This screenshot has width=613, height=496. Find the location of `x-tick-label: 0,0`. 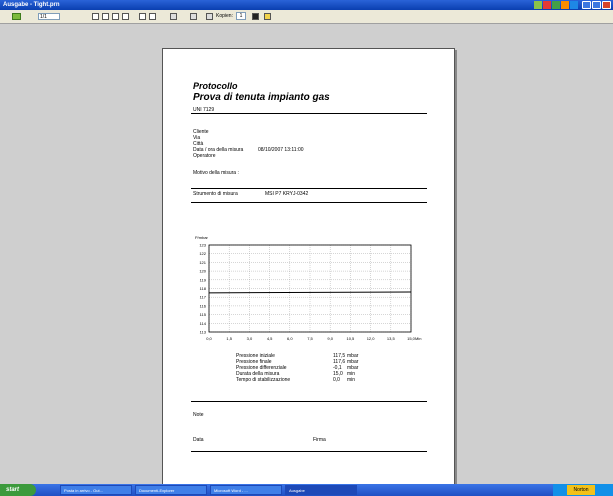

x-tick-label: 0,0 is located at coordinates (209, 338).